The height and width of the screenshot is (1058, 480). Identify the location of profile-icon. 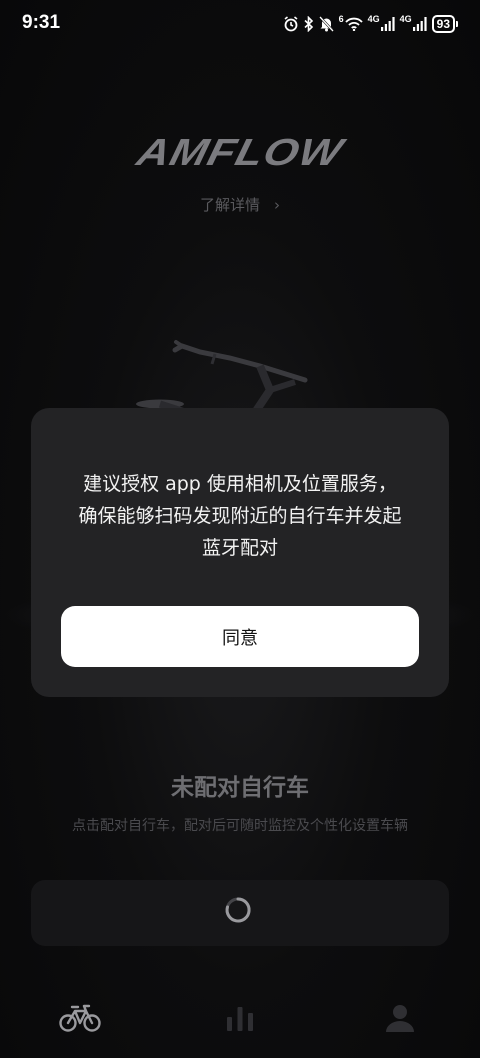
(400, 1018).